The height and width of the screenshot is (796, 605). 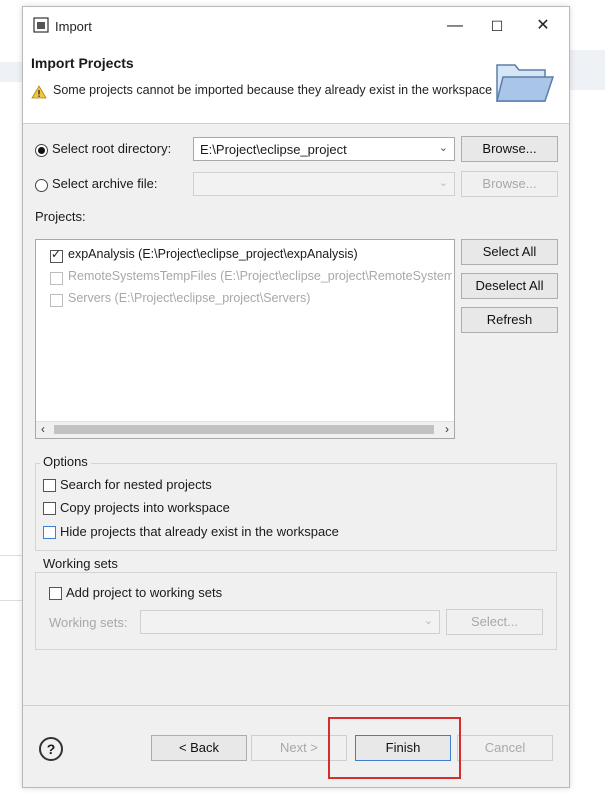 I want to click on open-folder-icon, so click(x=525, y=83).